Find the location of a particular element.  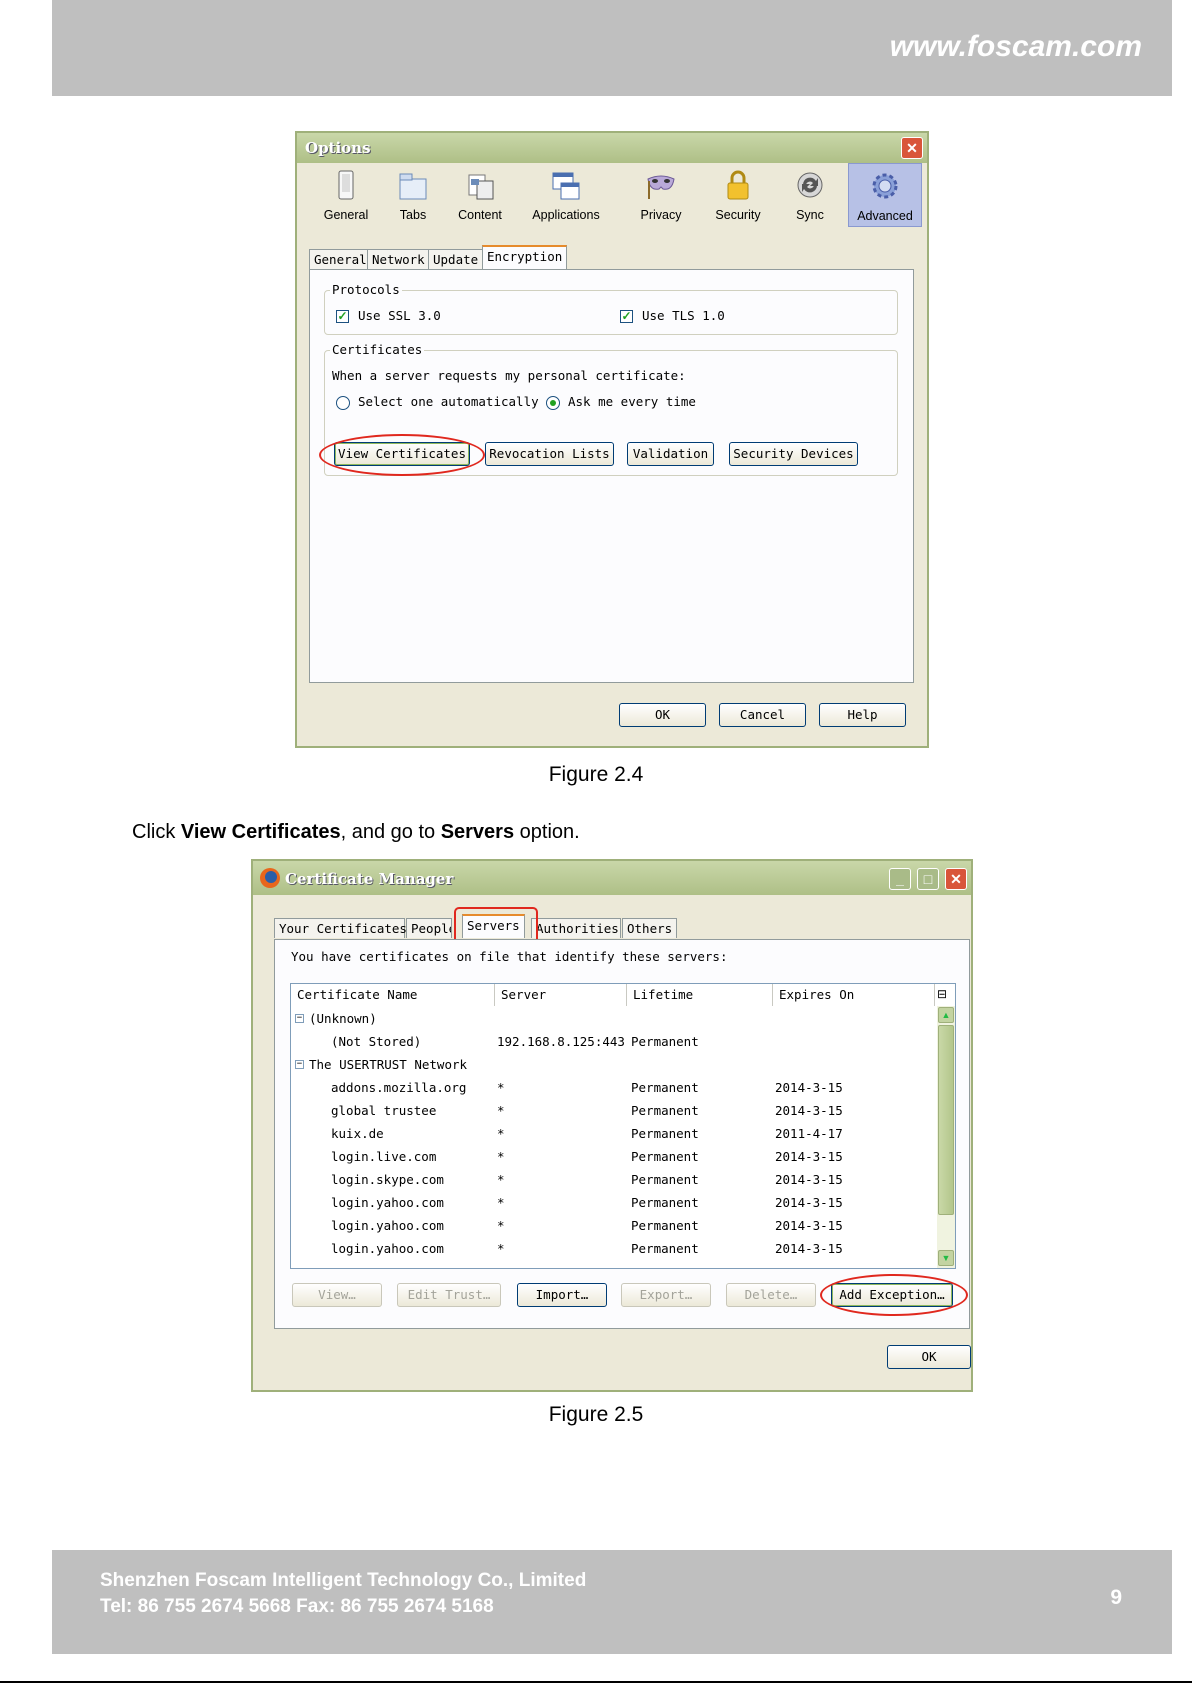

options-titlebar: Options ✕ is located at coordinates (612, 148).